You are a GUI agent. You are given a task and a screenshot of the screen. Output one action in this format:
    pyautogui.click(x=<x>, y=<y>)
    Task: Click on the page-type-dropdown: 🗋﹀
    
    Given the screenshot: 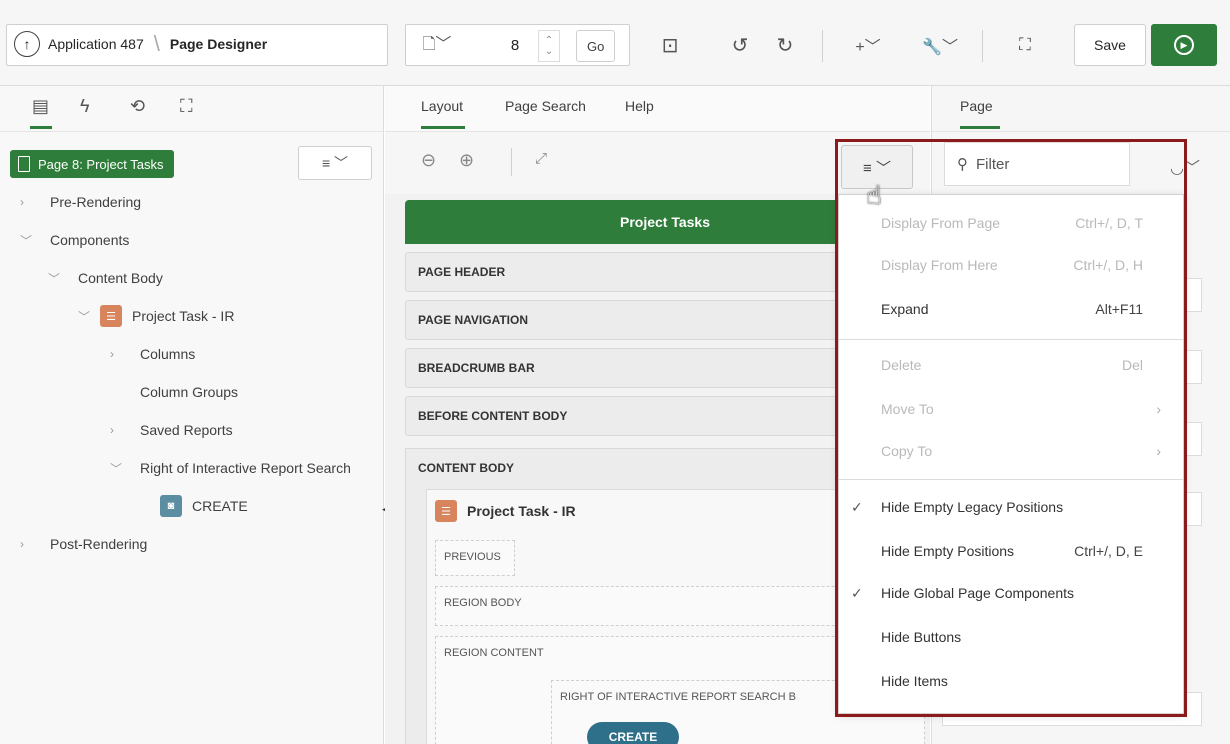 What is the action you would take?
    pyautogui.click(x=437, y=45)
    